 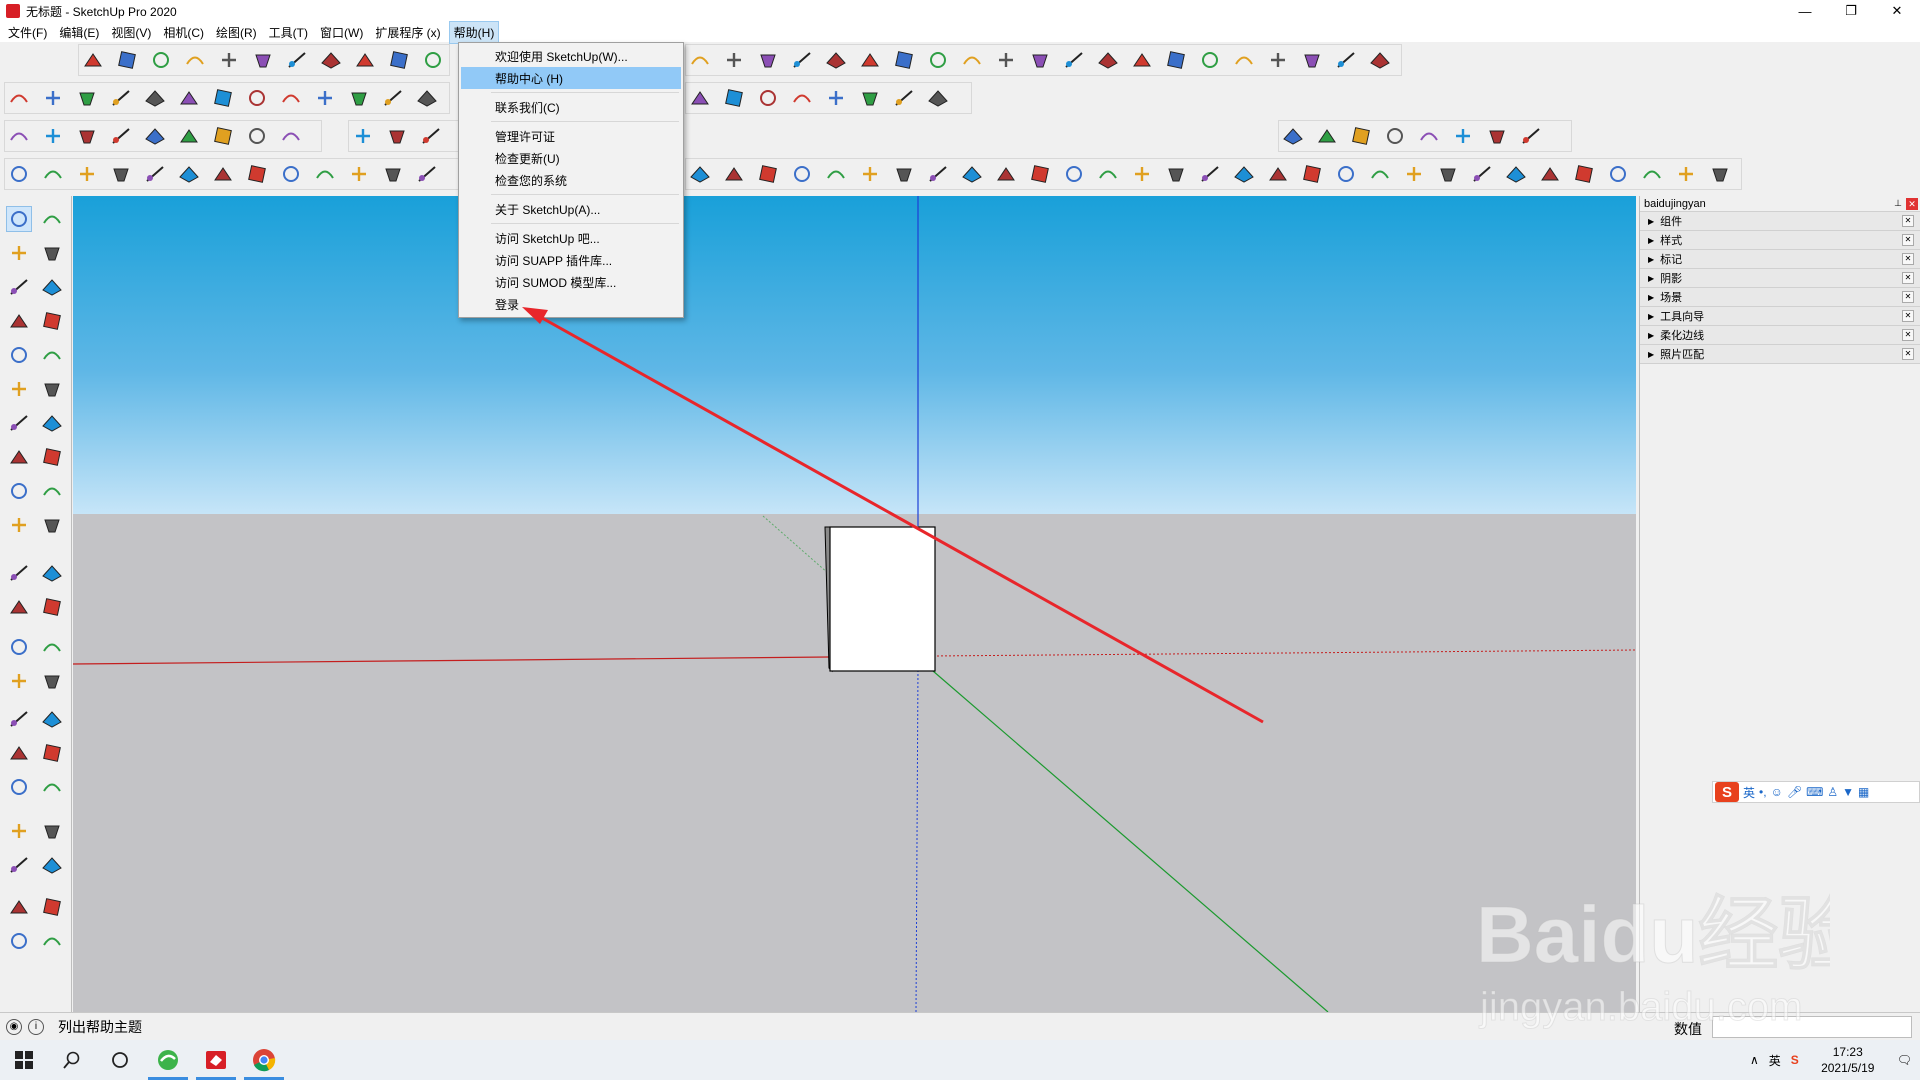 What do you see at coordinates (1040, 174) in the screenshot?
I see `walk-tool-icon` at bounding box center [1040, 174].